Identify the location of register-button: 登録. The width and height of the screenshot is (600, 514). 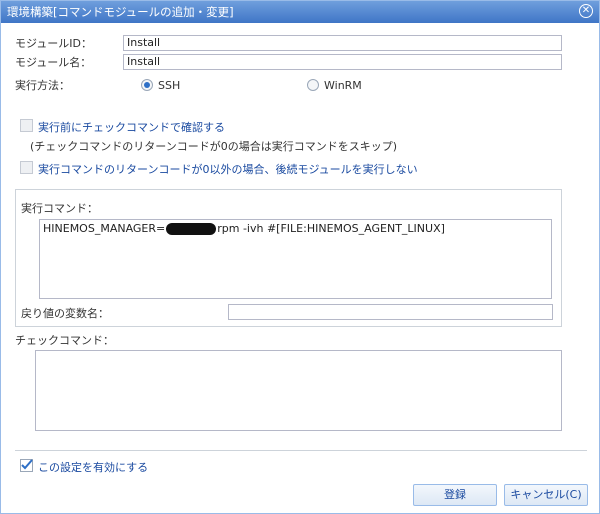
(455, 495).